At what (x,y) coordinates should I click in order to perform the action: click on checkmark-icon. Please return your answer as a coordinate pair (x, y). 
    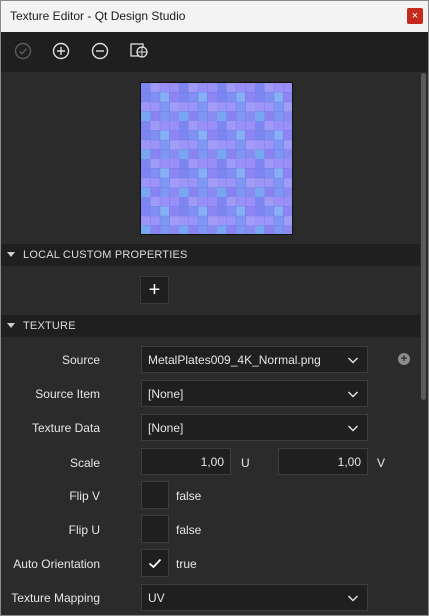
    Looking at the image, I should click on (155, 563).